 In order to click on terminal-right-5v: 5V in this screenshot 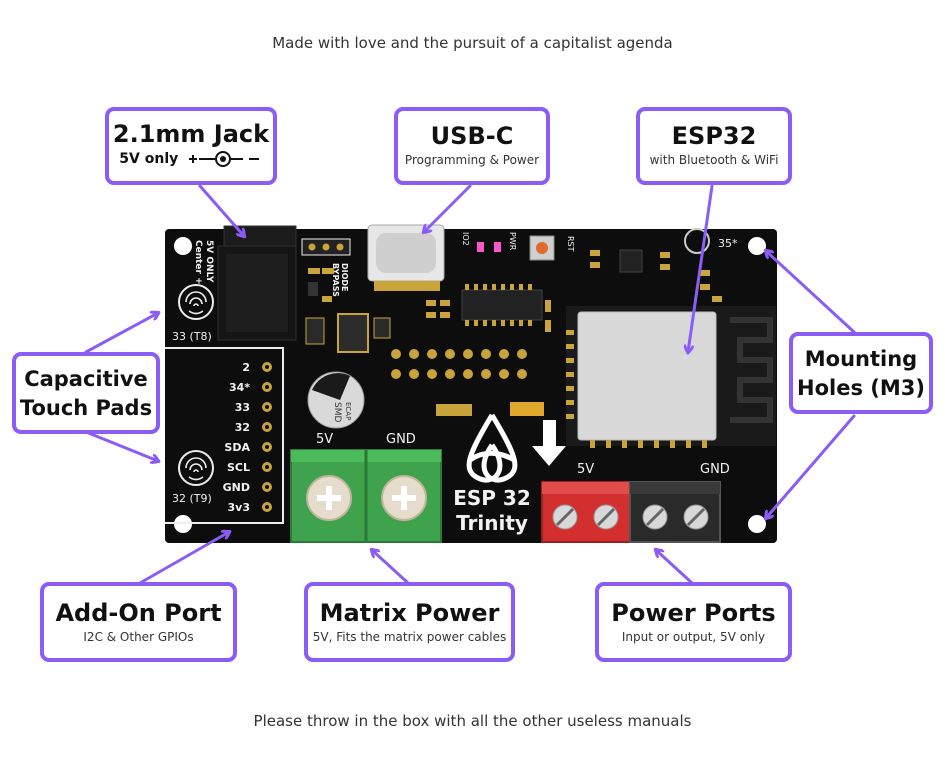, I will do `click(585, 469)`.